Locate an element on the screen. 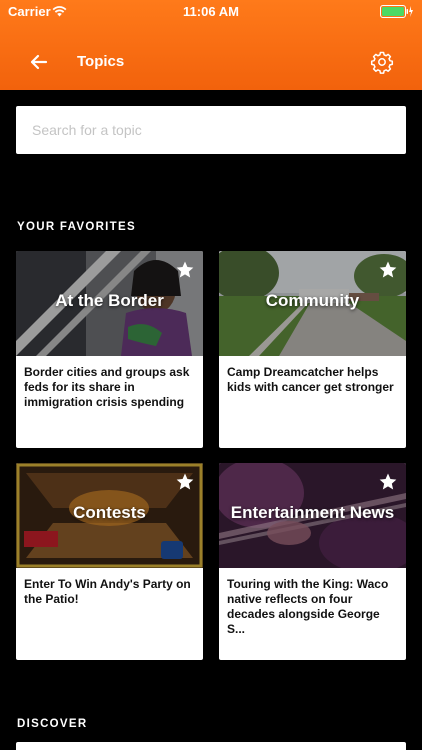 The image size is (422, 750). card-headline: Enter To Win Andy's Party on the Patio! is located at coordinates (107, 591).